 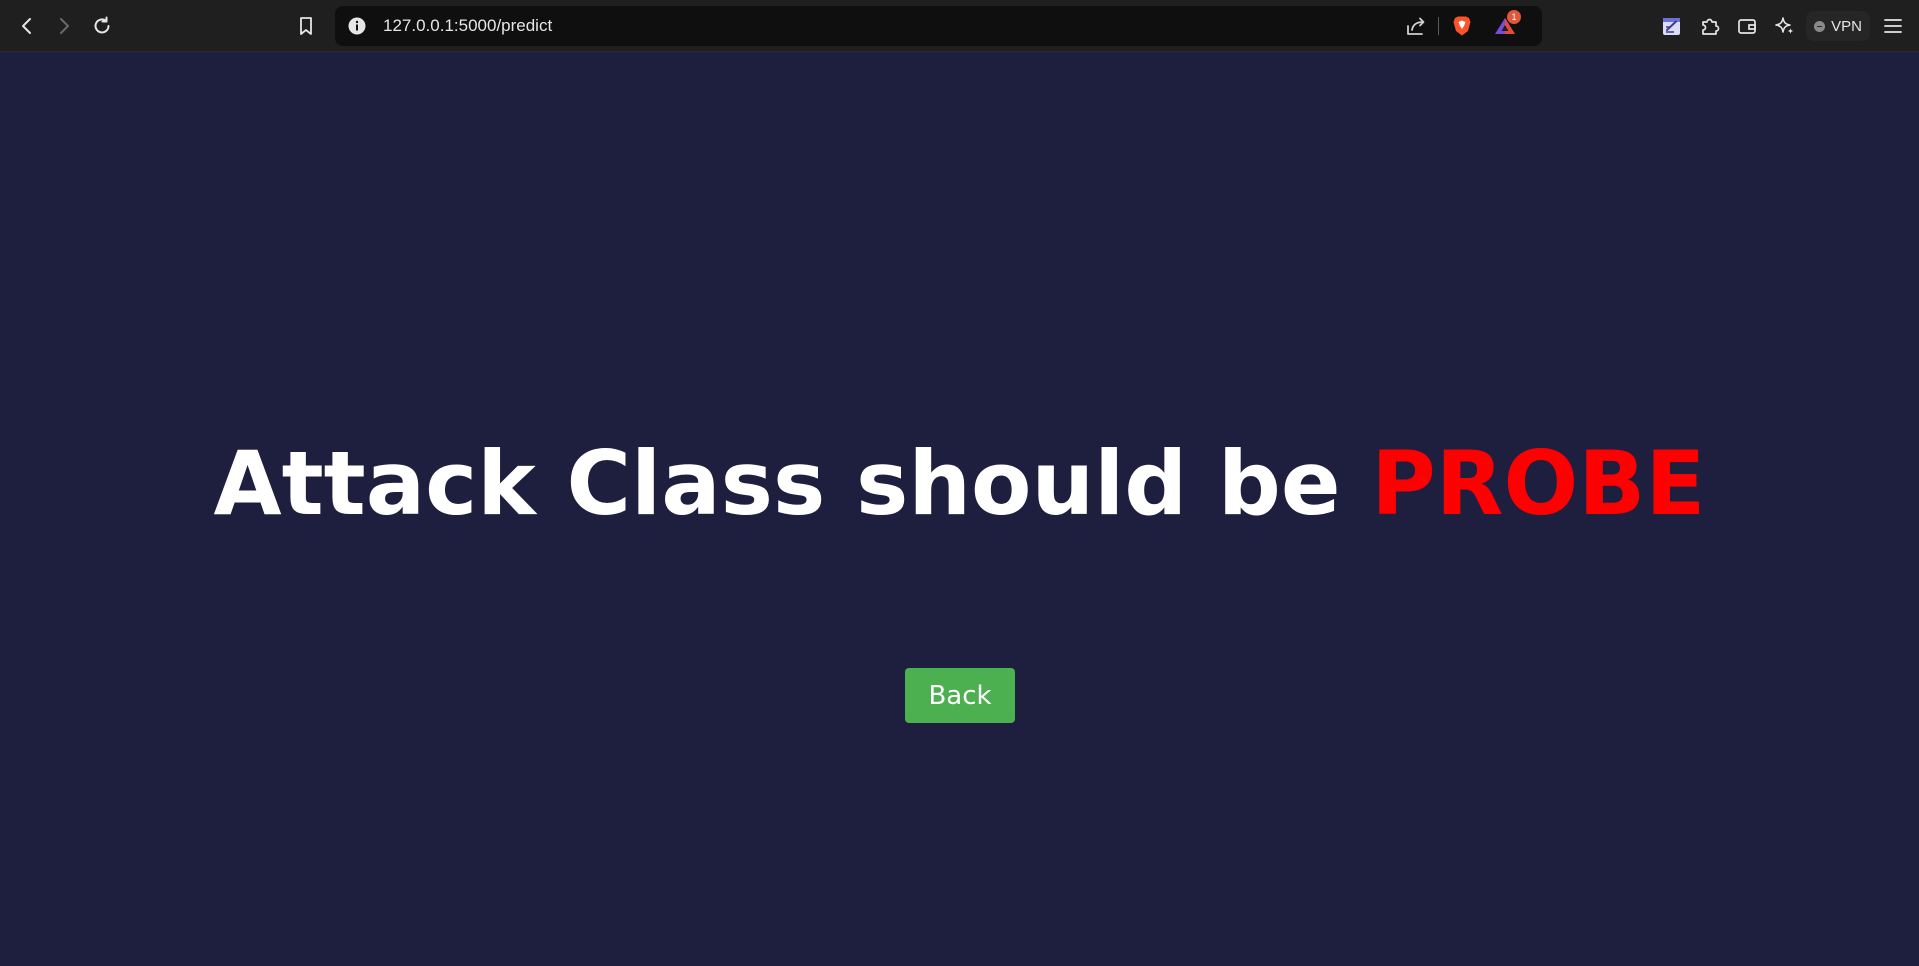 What do you see at coordinates (102, 26) in the screenshot?
I see `reload-icon` at bounding box center [102, 26].